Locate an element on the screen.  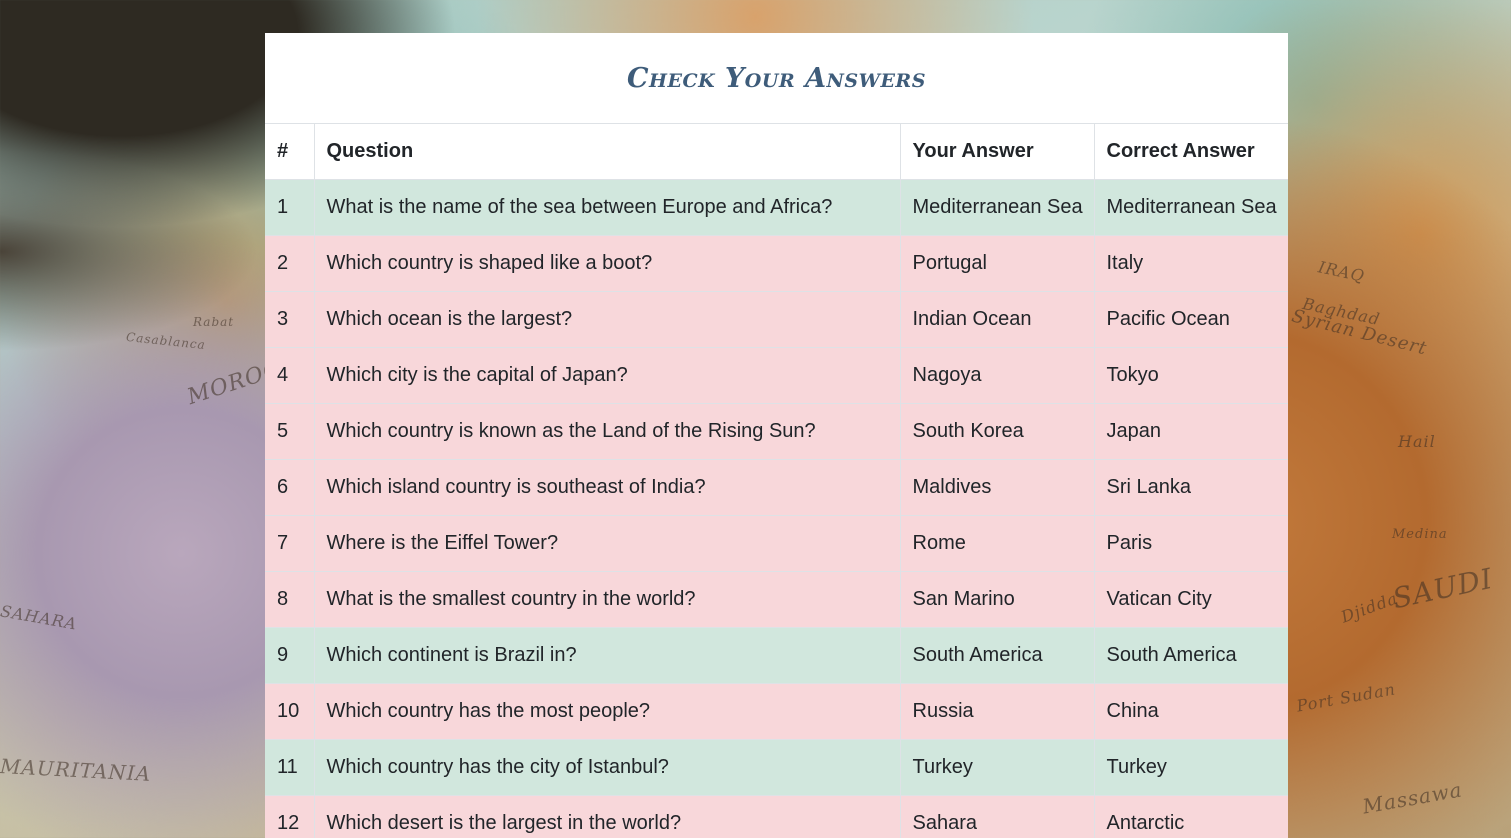
row-your-answer: Sahara is located at coordinates (997, 816).